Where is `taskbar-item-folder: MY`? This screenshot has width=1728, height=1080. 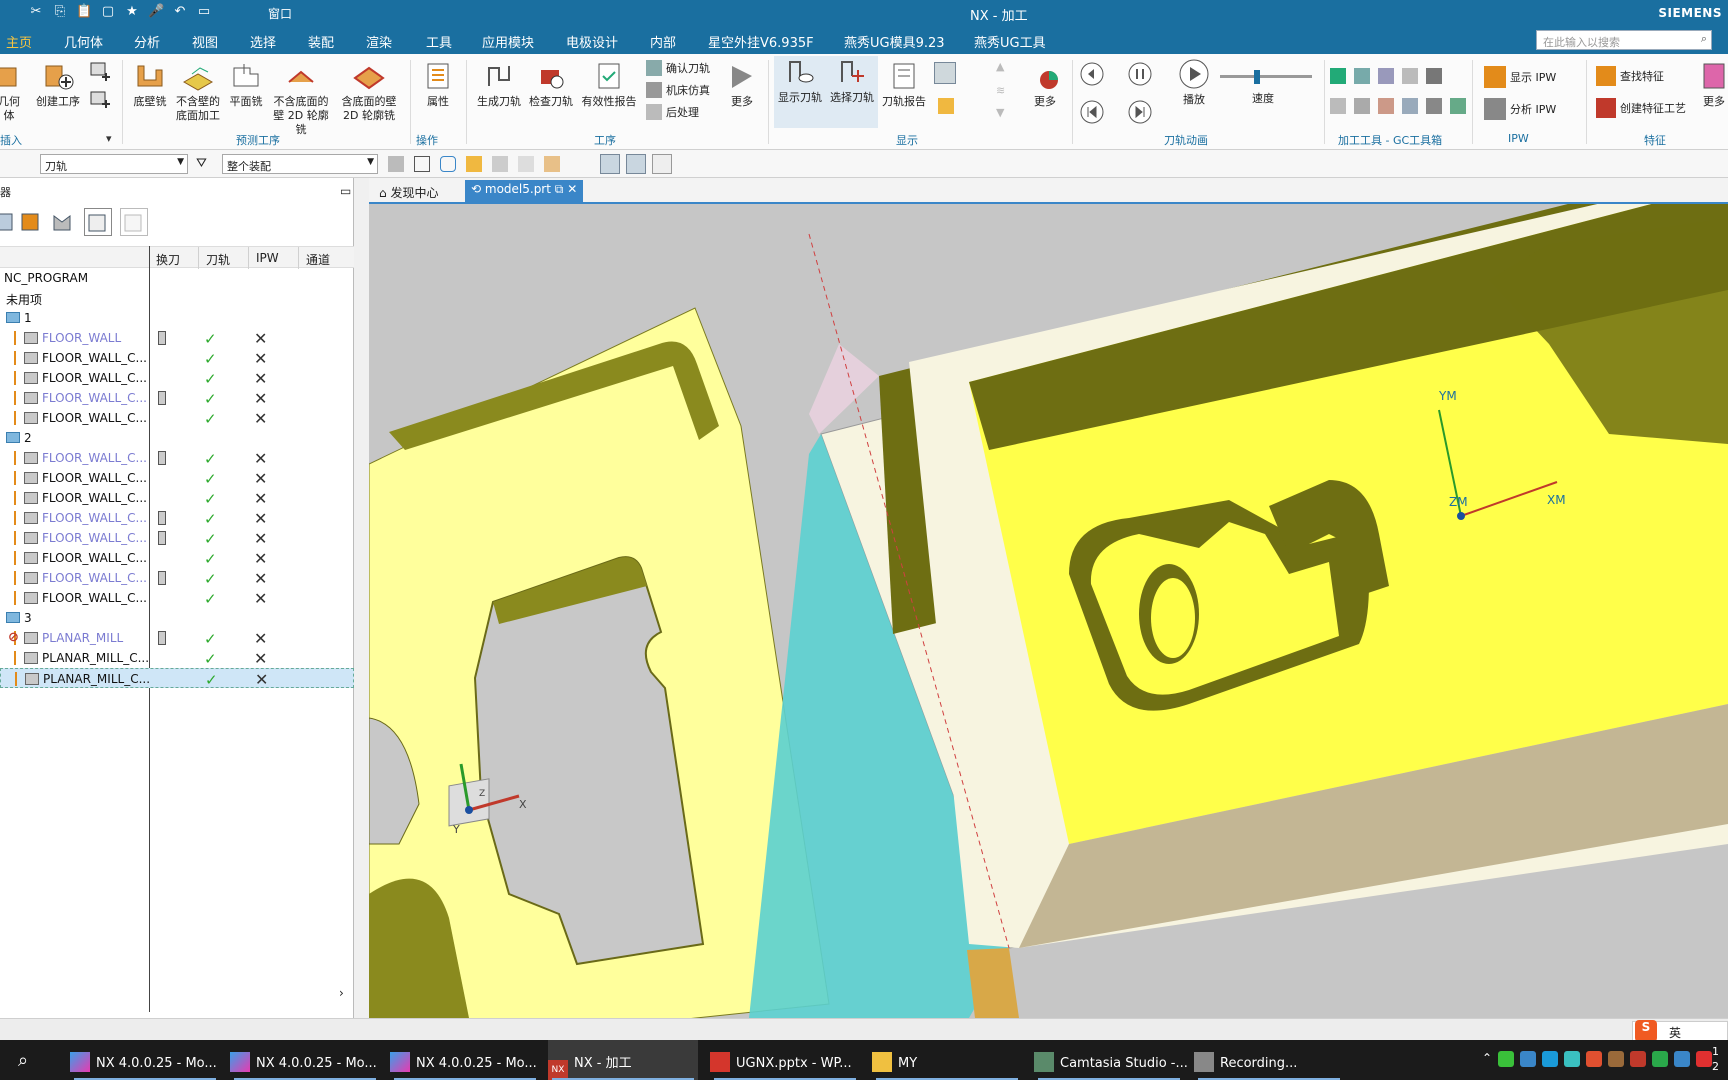 taskbar-item-folder: MY is located at coordinates (947, 1060).